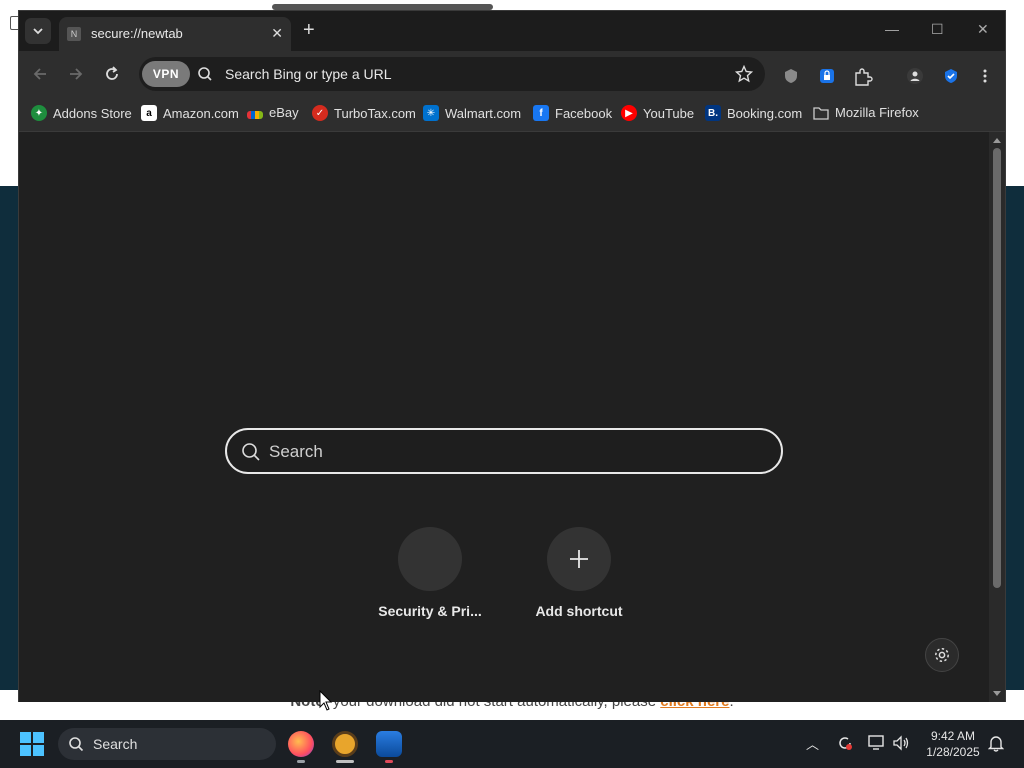 This screenshot has height=768, width=1024. I want to click on menu-kebab-icon, so click(985, 76).